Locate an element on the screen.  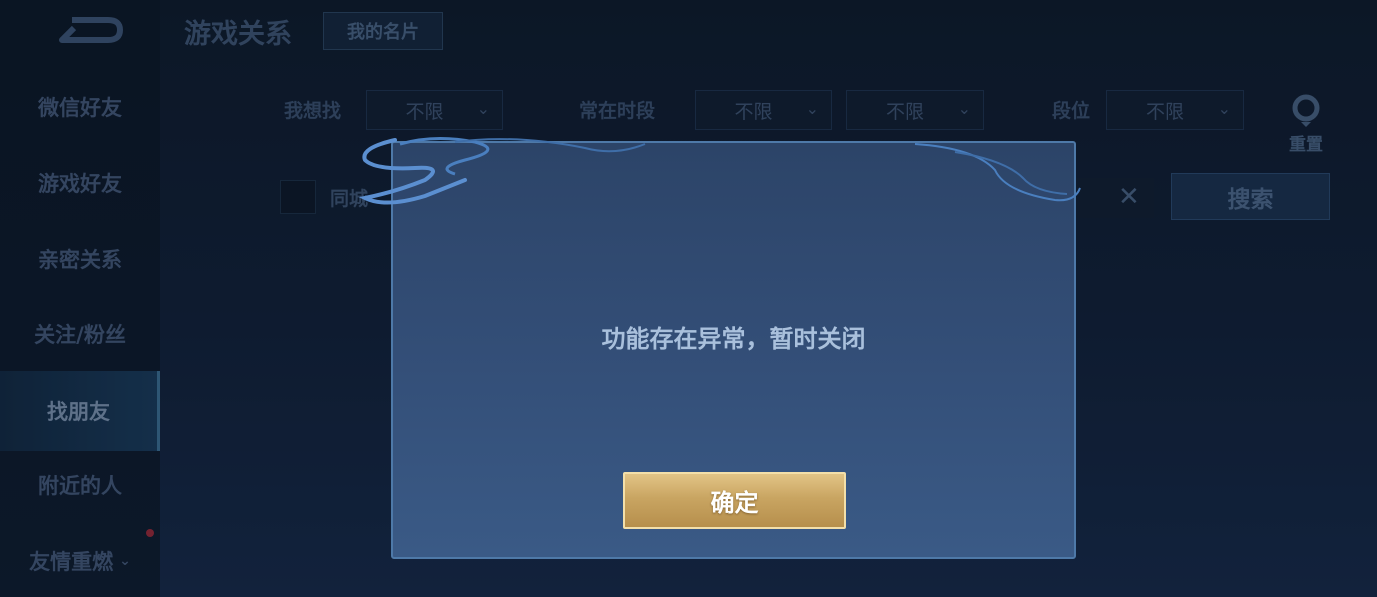
confirm-label: 确定 is located at coordinates (734, 503).